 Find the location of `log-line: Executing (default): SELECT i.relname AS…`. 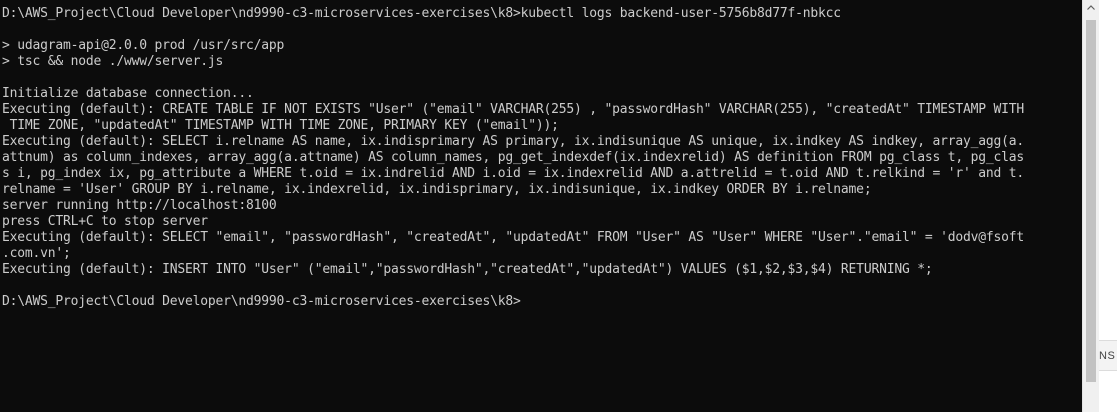

log-line: Executing (default): SELECT i.relname AS… is located at coordinates (513, 141).